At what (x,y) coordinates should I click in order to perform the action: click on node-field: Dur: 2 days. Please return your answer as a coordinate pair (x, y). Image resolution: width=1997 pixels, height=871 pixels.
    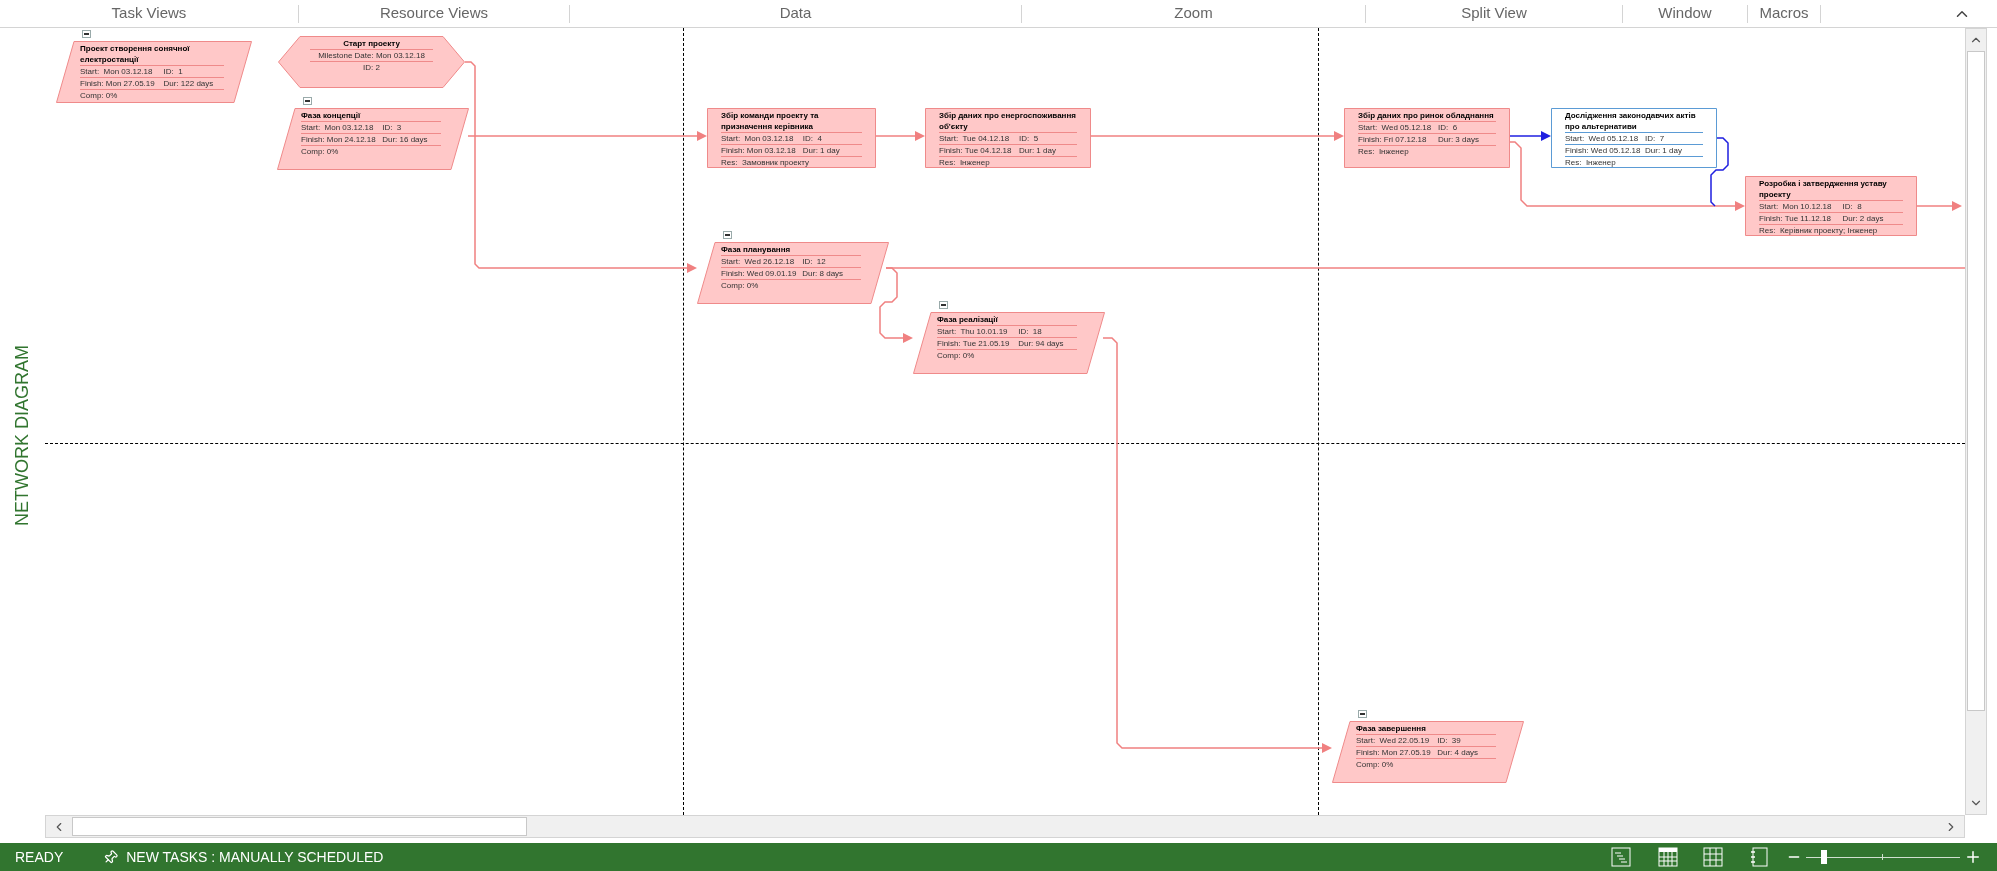
    Looking at the image, I should click on (1863, 218).